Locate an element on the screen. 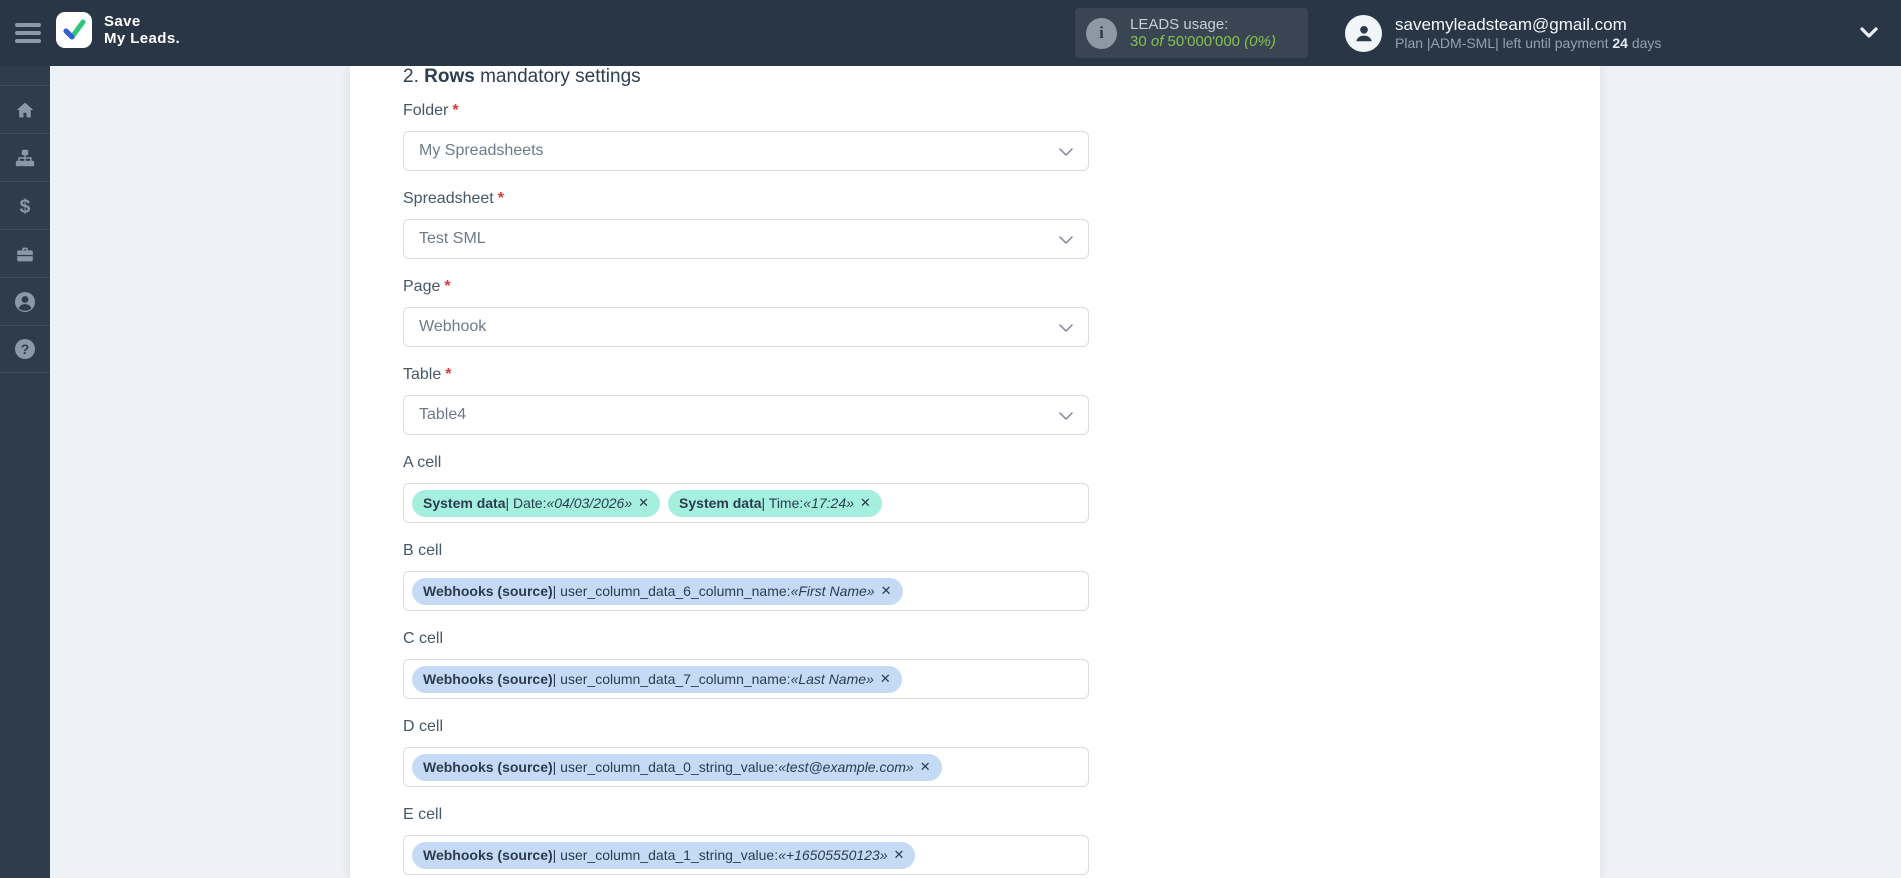 The width and height of the screenshot is (1901, 878). field-folder: Folder * My Spreadsheets is located at coordinates (746, 136).